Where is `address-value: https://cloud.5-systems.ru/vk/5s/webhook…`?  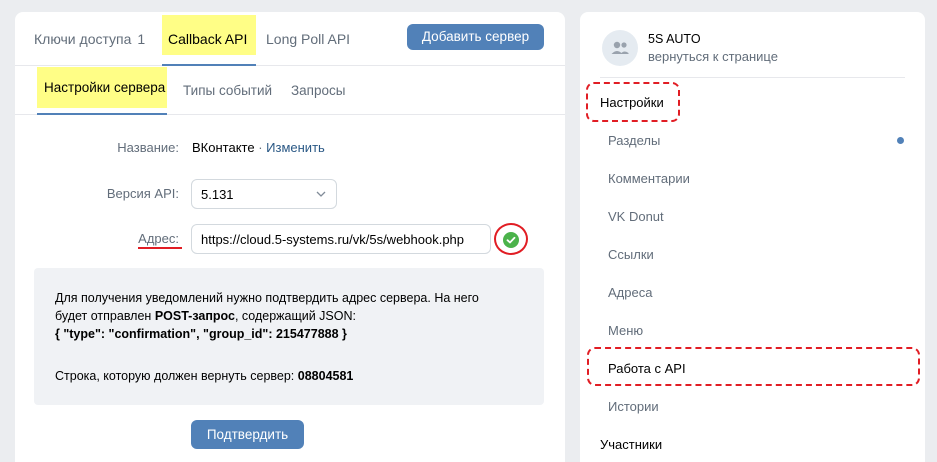
address-value: https://cloud.5-systems.ru/vk/5s/webhook… is located at coordinates (333, 239).